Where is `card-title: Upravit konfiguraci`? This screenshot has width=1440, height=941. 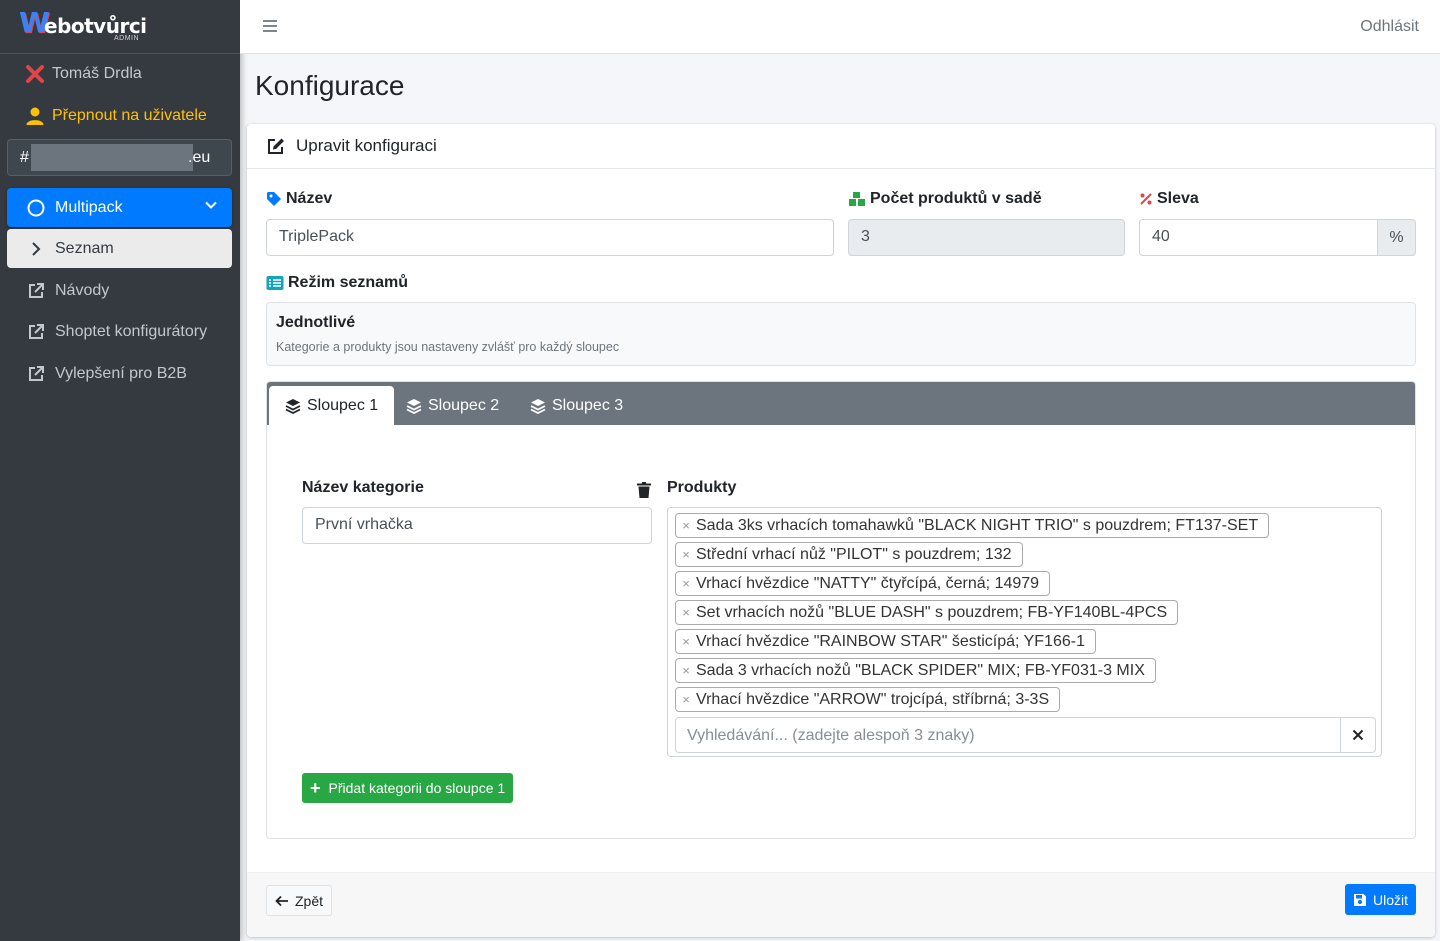
card-title: Upravit konfiguraci is located at coordinates (366, 145).